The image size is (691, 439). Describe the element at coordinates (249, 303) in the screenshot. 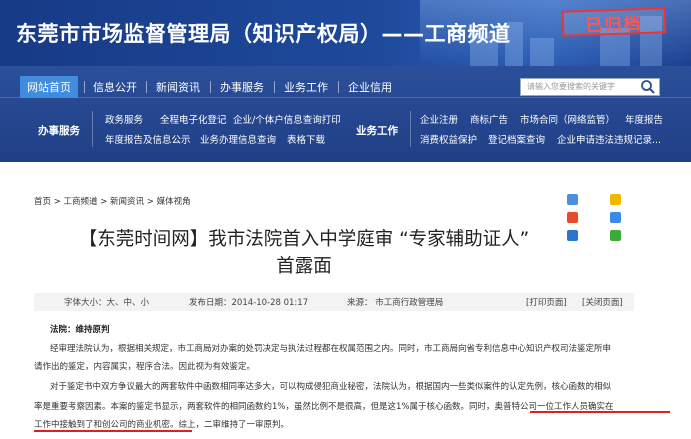

I see `publish-date: 发布日期：2014-10-28 01:17` at that location.